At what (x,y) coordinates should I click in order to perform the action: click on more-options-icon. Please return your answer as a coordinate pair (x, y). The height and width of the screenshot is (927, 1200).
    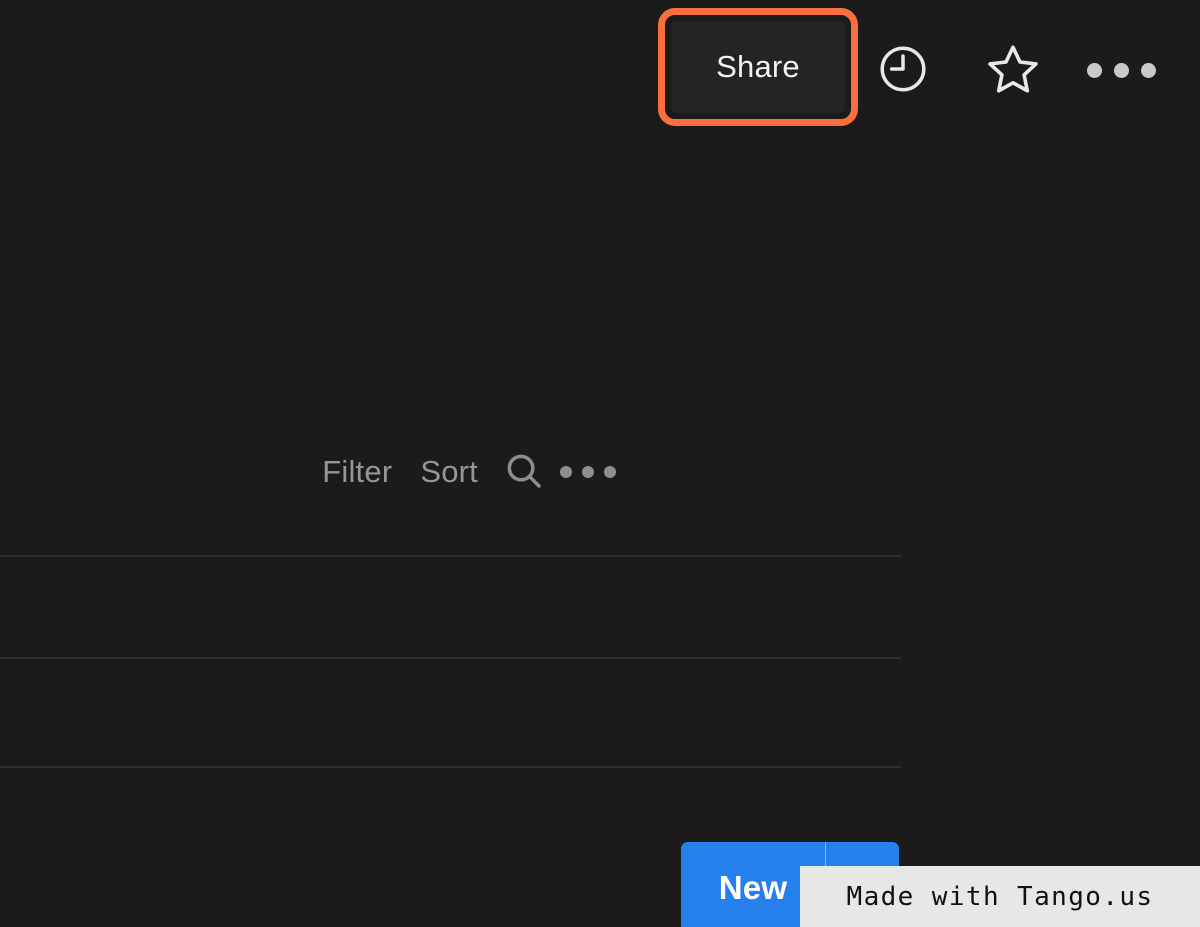
    Looking at the image, I should click on (1121, 70).